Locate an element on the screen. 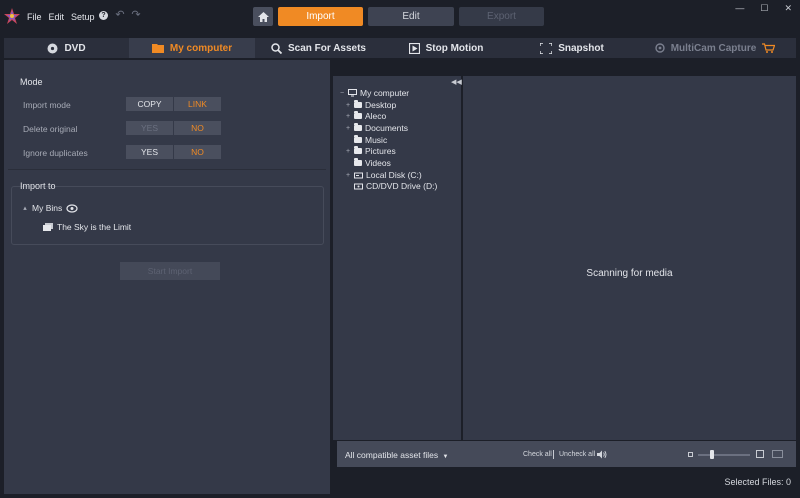  snapshot-icon is located at coordinates (546, 48).